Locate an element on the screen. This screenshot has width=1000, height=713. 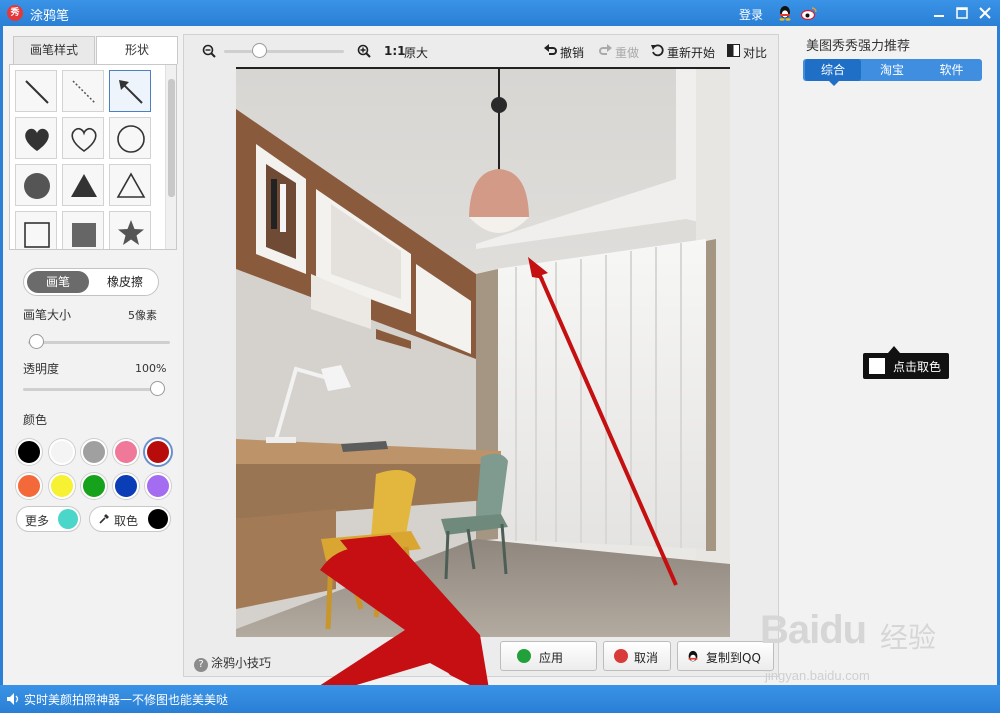
apply-label: 应用 is located at coordinates (551, 658).